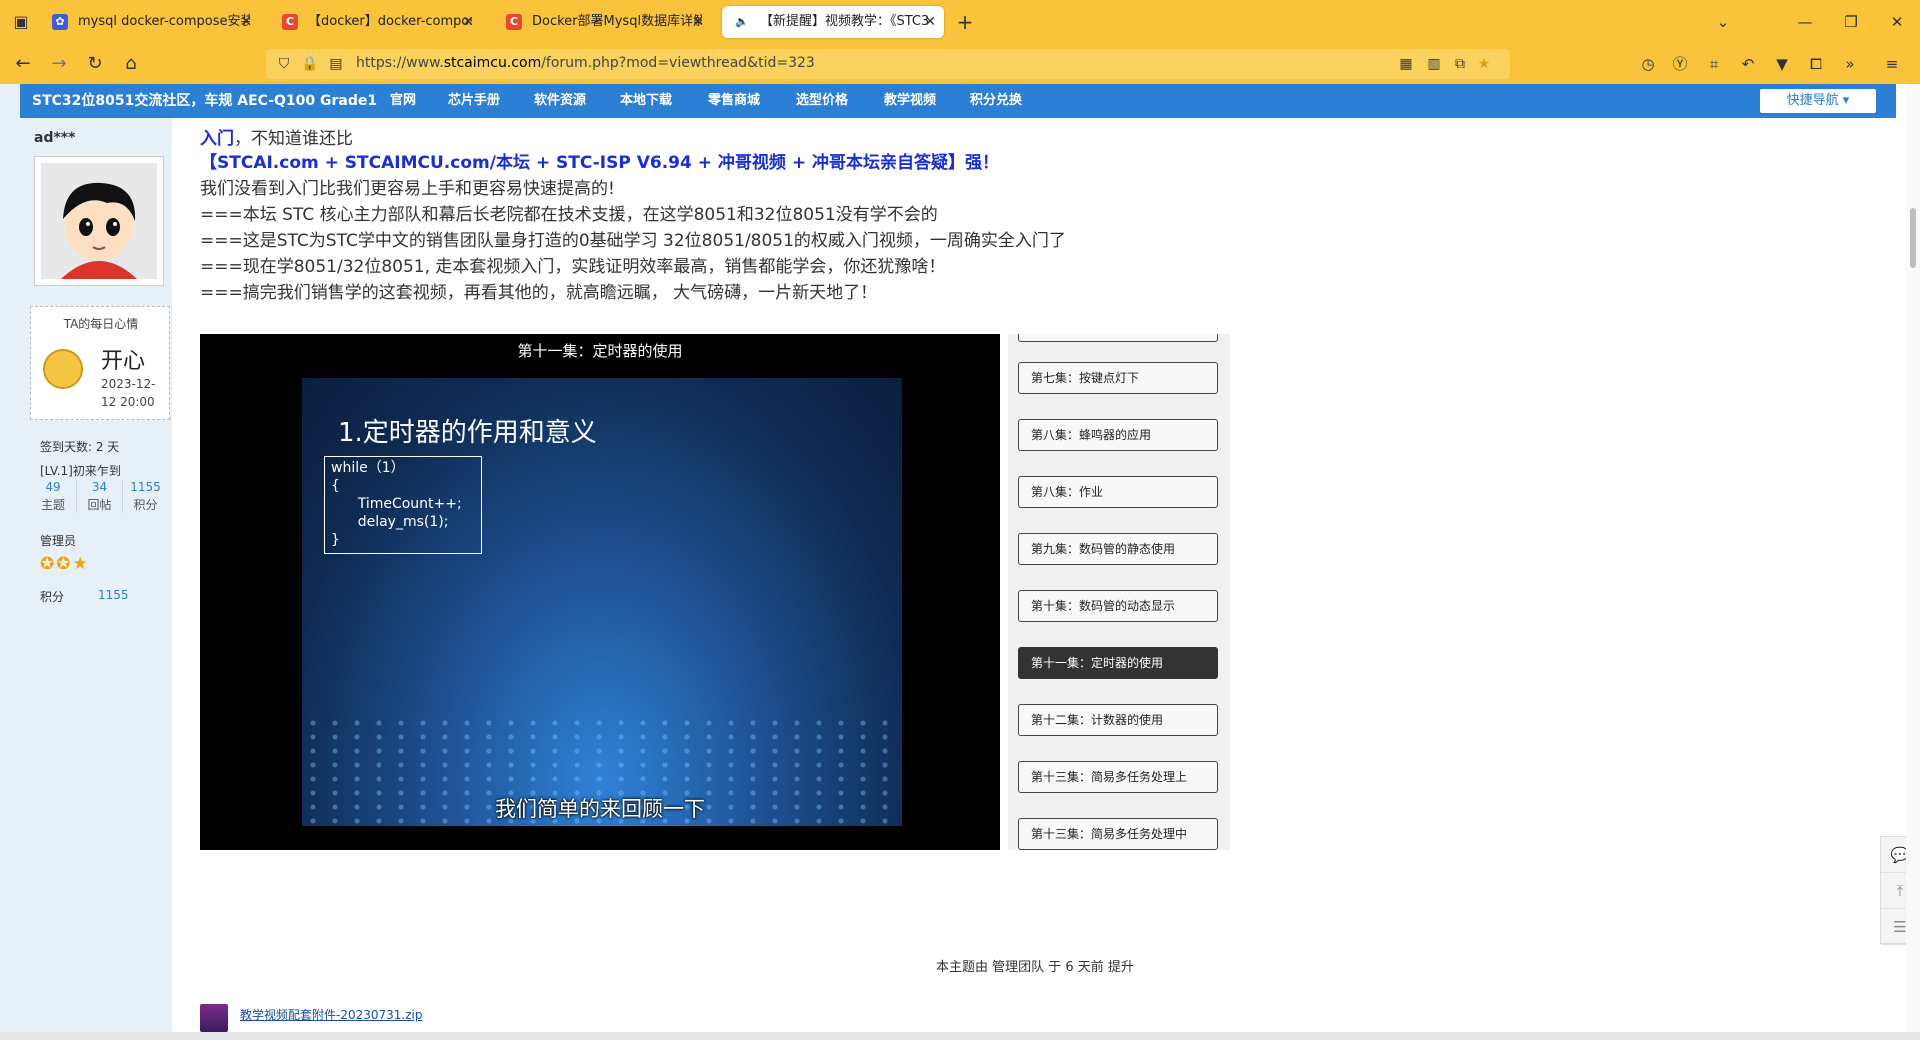 The width and height of the screenshot is (1920, 1040). I want to click on site-brand: STC32位8051交流社区，车规 AEC-Q100 Grade1, so click(204, 101).